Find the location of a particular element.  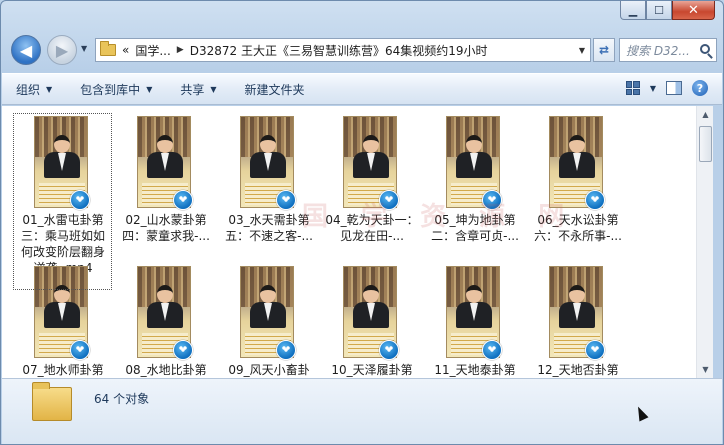

search-icon is located at coordinates (705, 49).